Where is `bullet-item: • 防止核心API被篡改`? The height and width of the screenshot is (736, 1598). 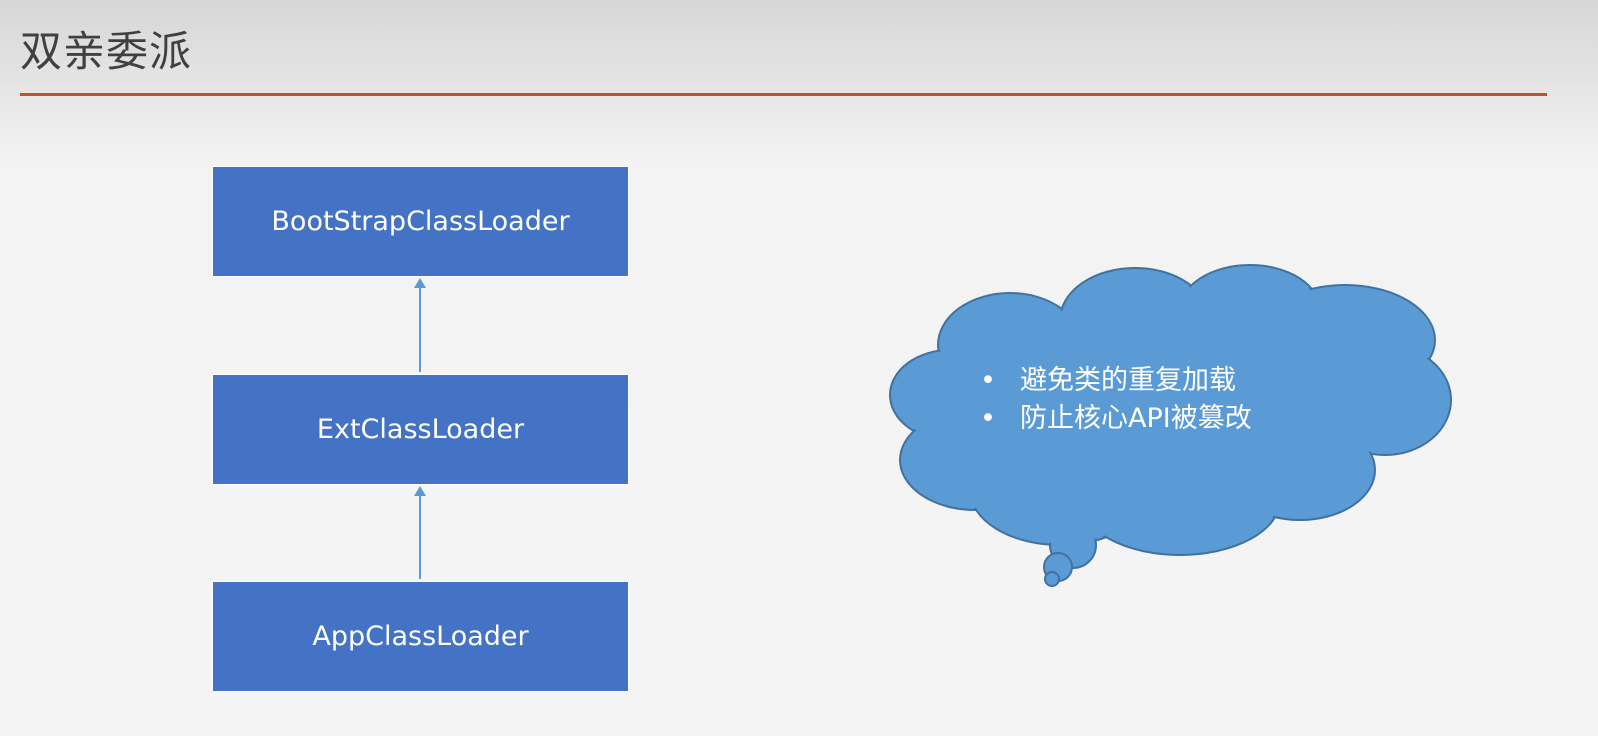
bullet-item: • 防止核心API被篡改 is located at coordinates (1116, 419).